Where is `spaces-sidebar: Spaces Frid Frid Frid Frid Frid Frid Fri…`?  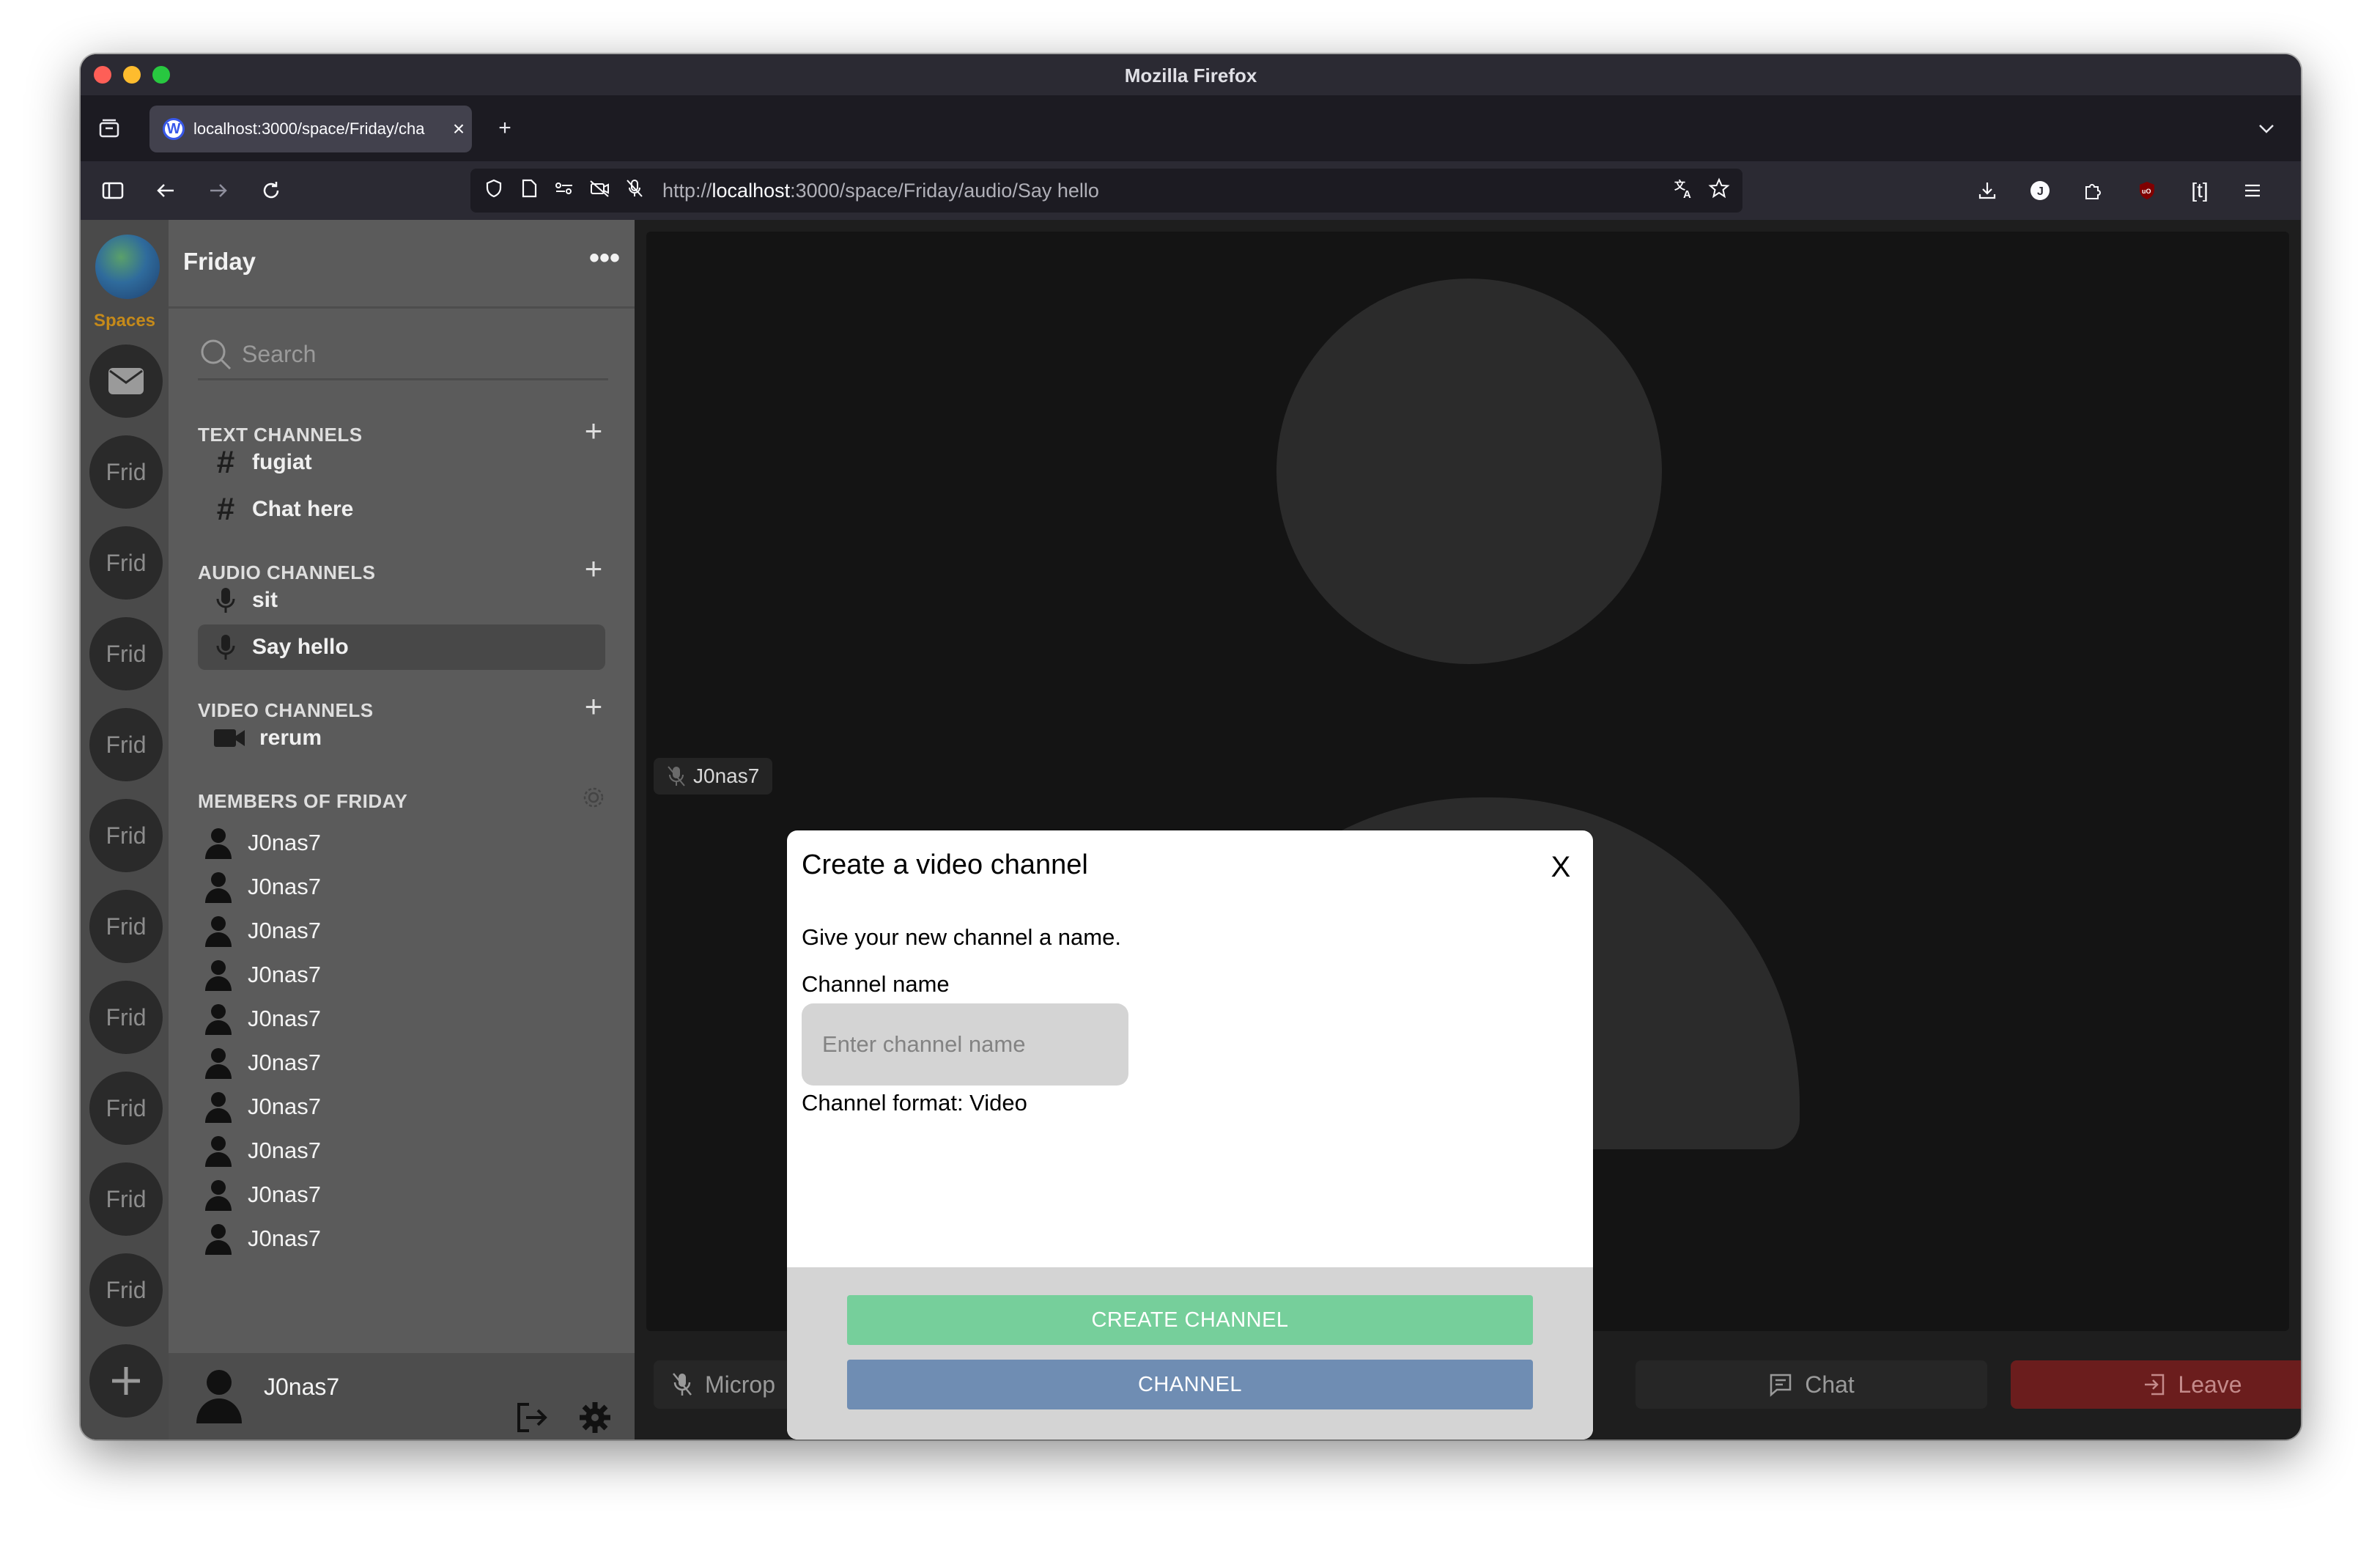
spaces-sidebar: Spaces Frid Frid Frid Frid Frid Frid Fri… is located at coordinates (125, 830).